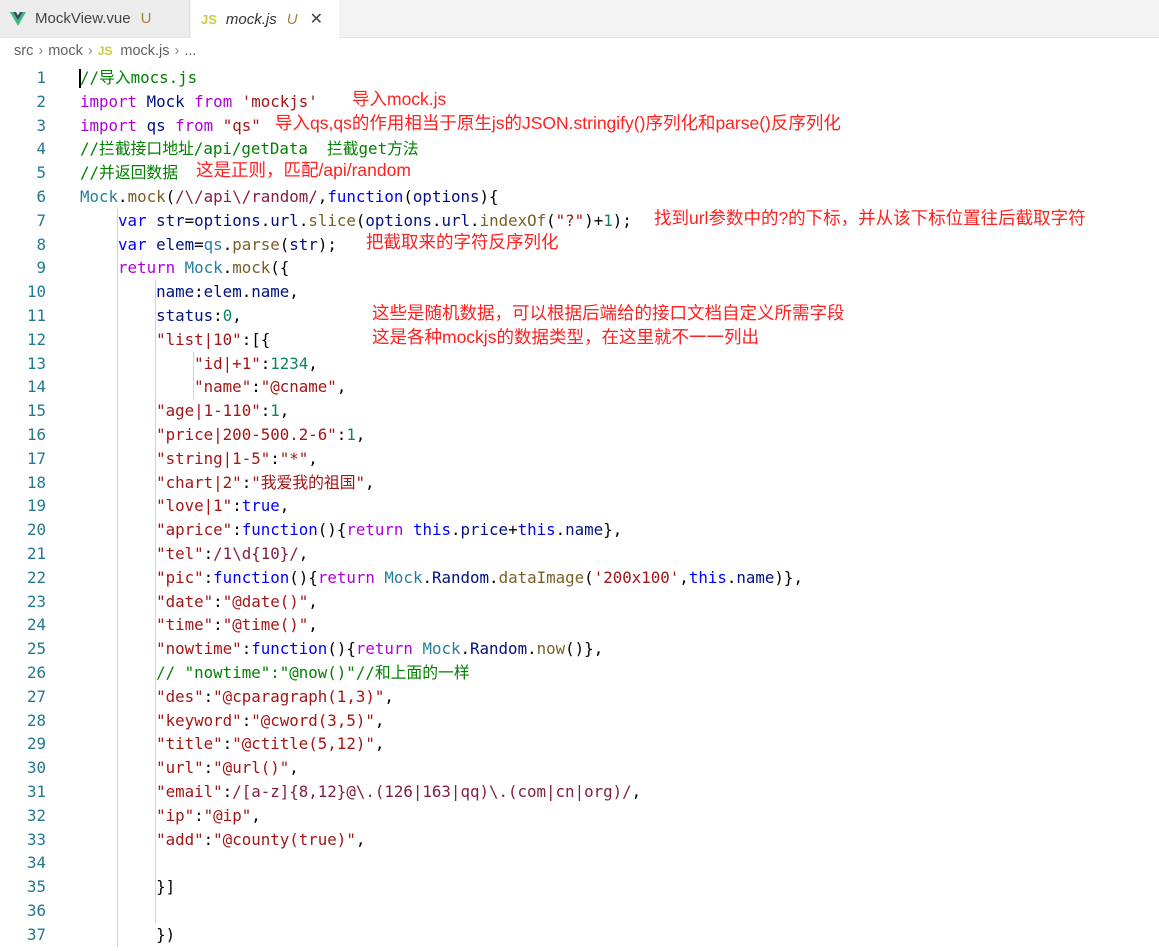 The height and width of the screenshot is (951, 1159). What do you see at coordinates (36, 672) in the screenshot?
I see `line-number: 26` at bounding box center [36, 672].